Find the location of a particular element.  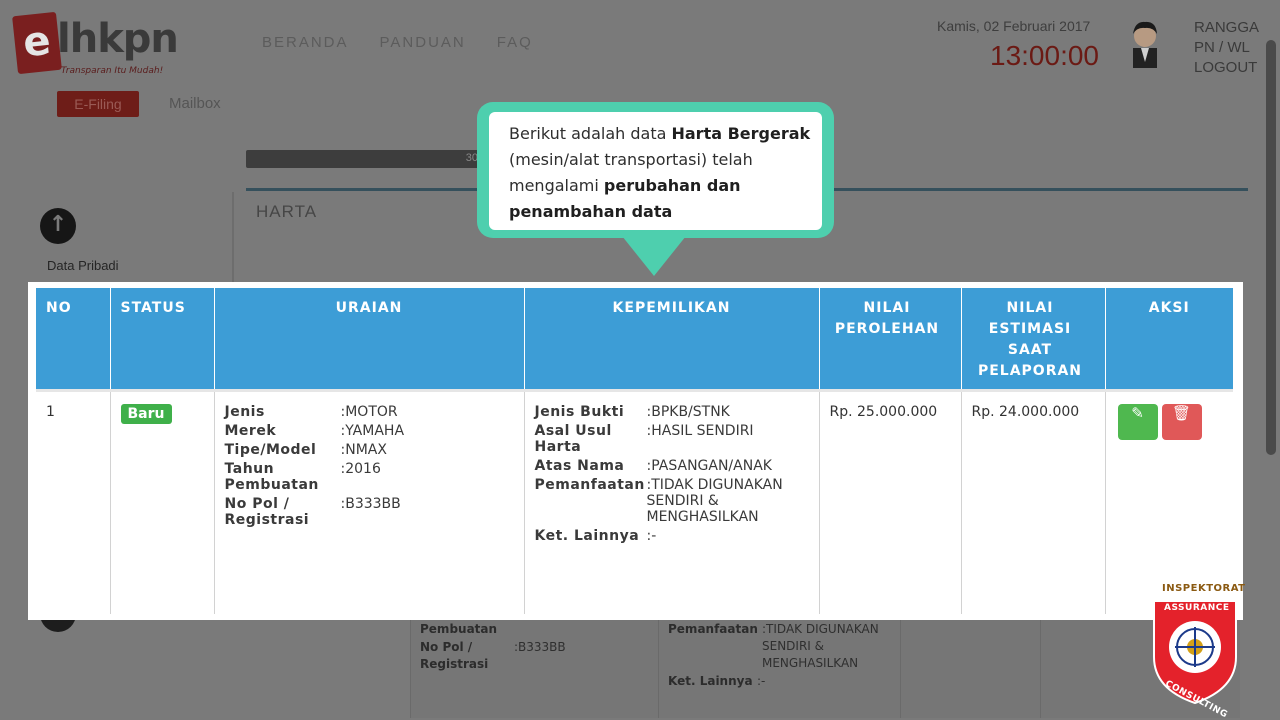

edit-button: ✎ is located at coordinates (1137, 421).